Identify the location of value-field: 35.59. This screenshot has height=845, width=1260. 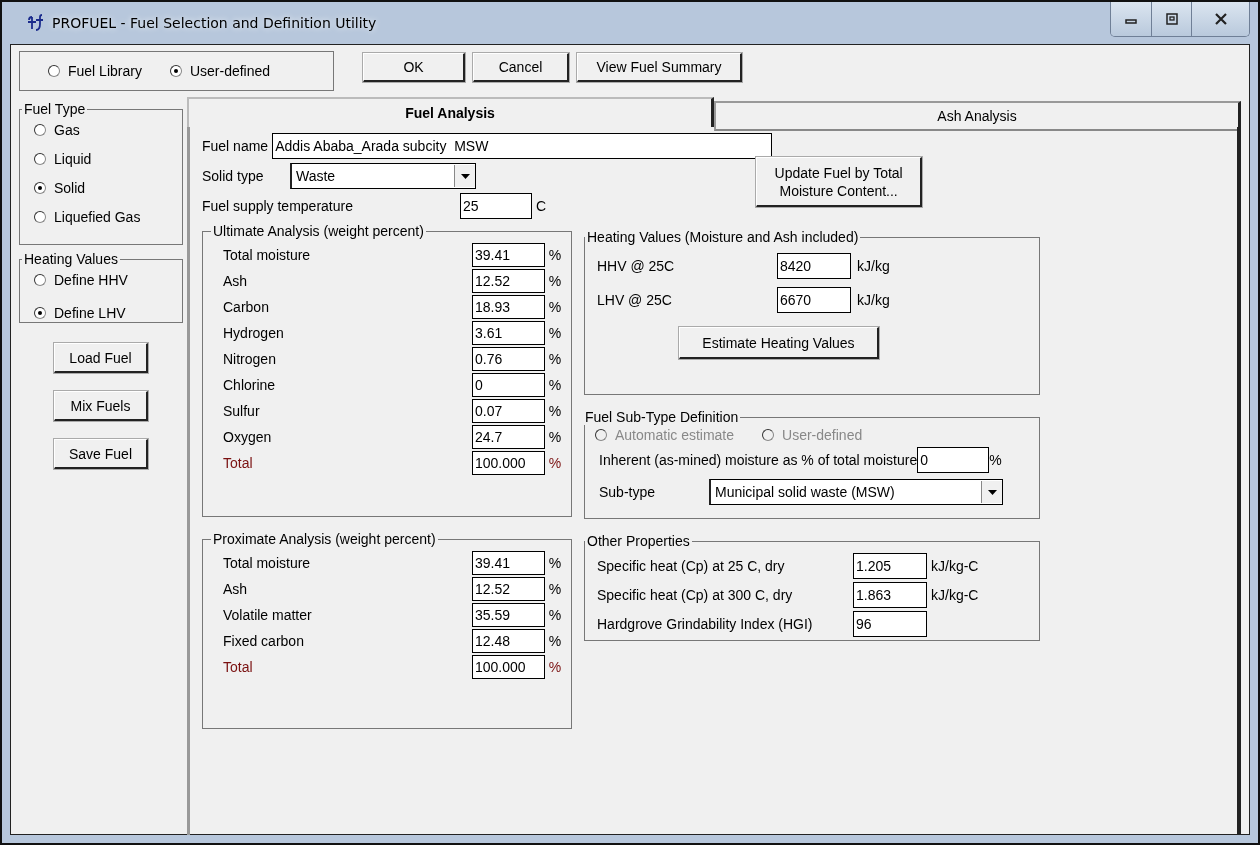
(508, 615).